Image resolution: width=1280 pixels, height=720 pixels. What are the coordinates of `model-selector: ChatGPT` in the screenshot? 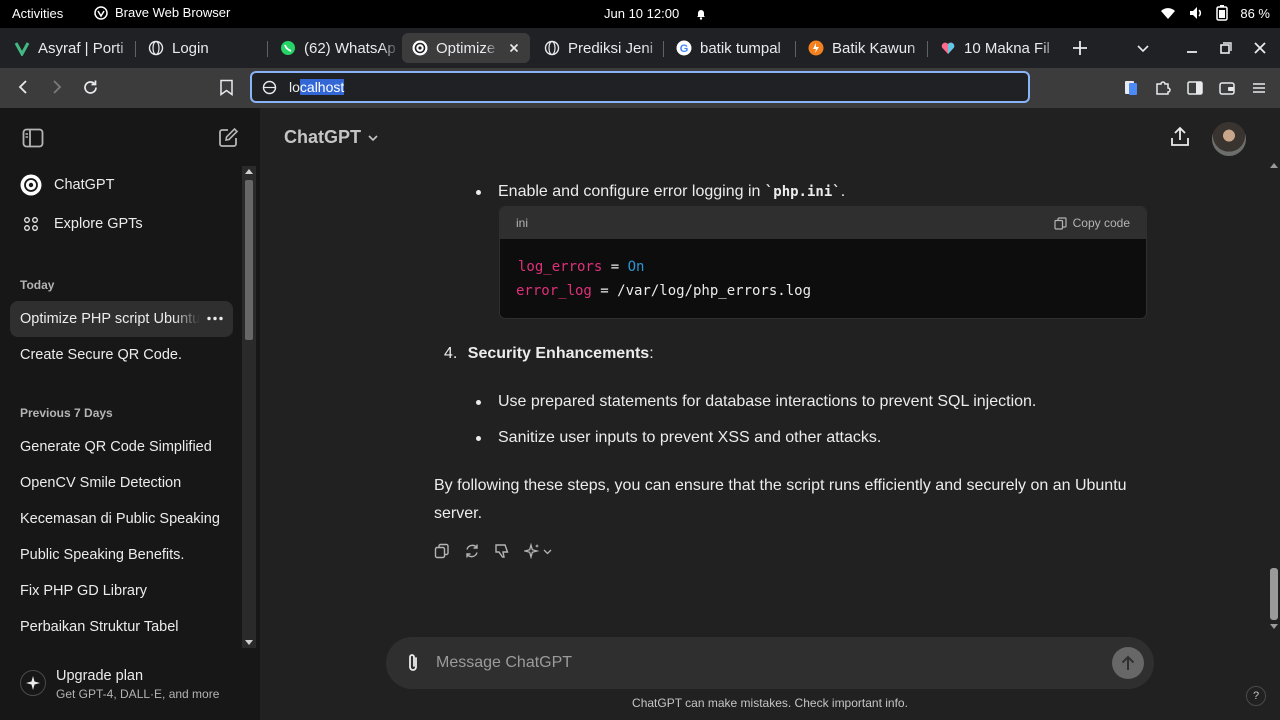 It's located at (331, 137).